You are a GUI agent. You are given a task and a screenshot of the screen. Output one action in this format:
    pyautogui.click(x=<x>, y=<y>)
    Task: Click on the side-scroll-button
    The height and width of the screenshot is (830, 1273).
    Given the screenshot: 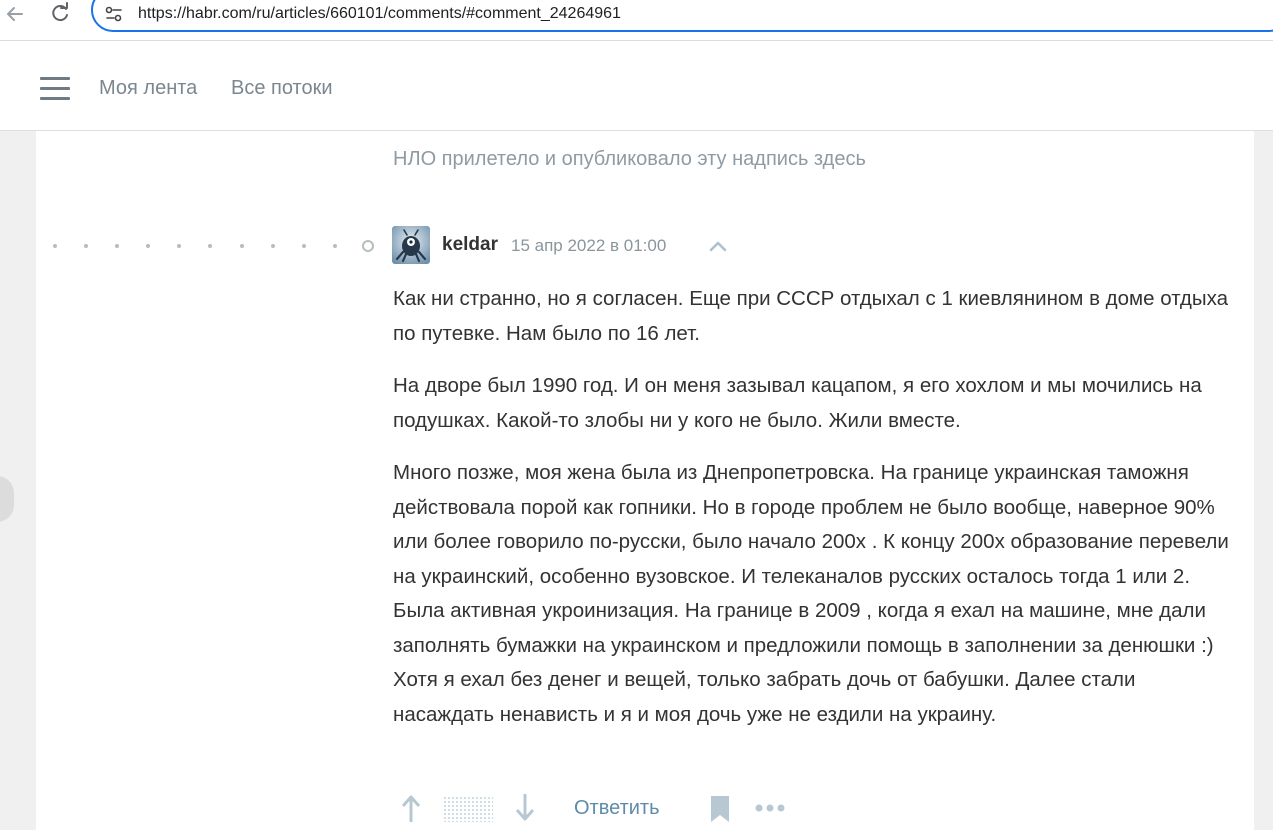 What is the action you would take?
    pyautogui.click(x=7, y=499)
    